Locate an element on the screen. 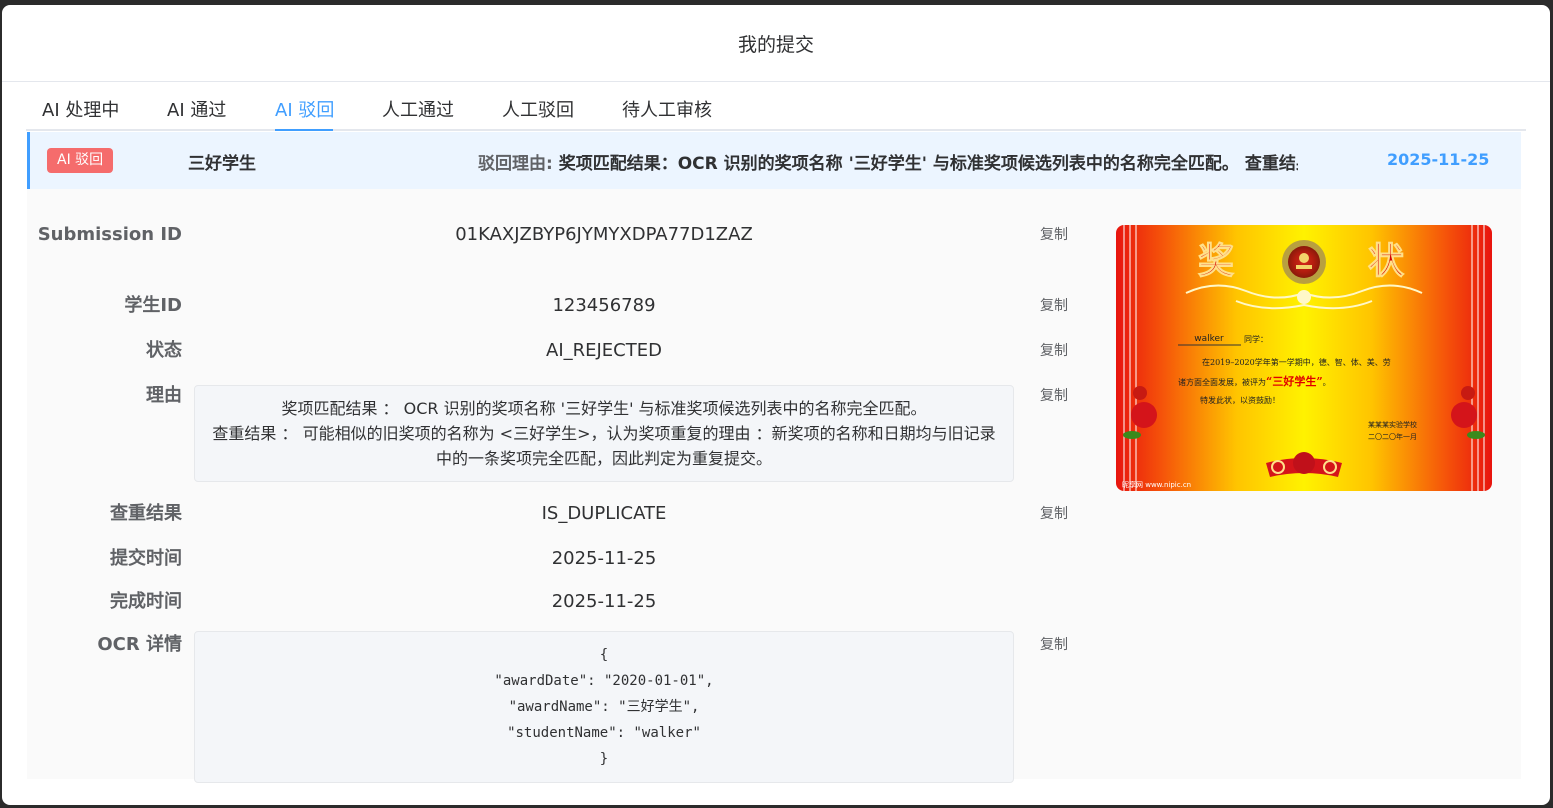  certificate-salutation: 同学： is located at coordinates (1256, 339).